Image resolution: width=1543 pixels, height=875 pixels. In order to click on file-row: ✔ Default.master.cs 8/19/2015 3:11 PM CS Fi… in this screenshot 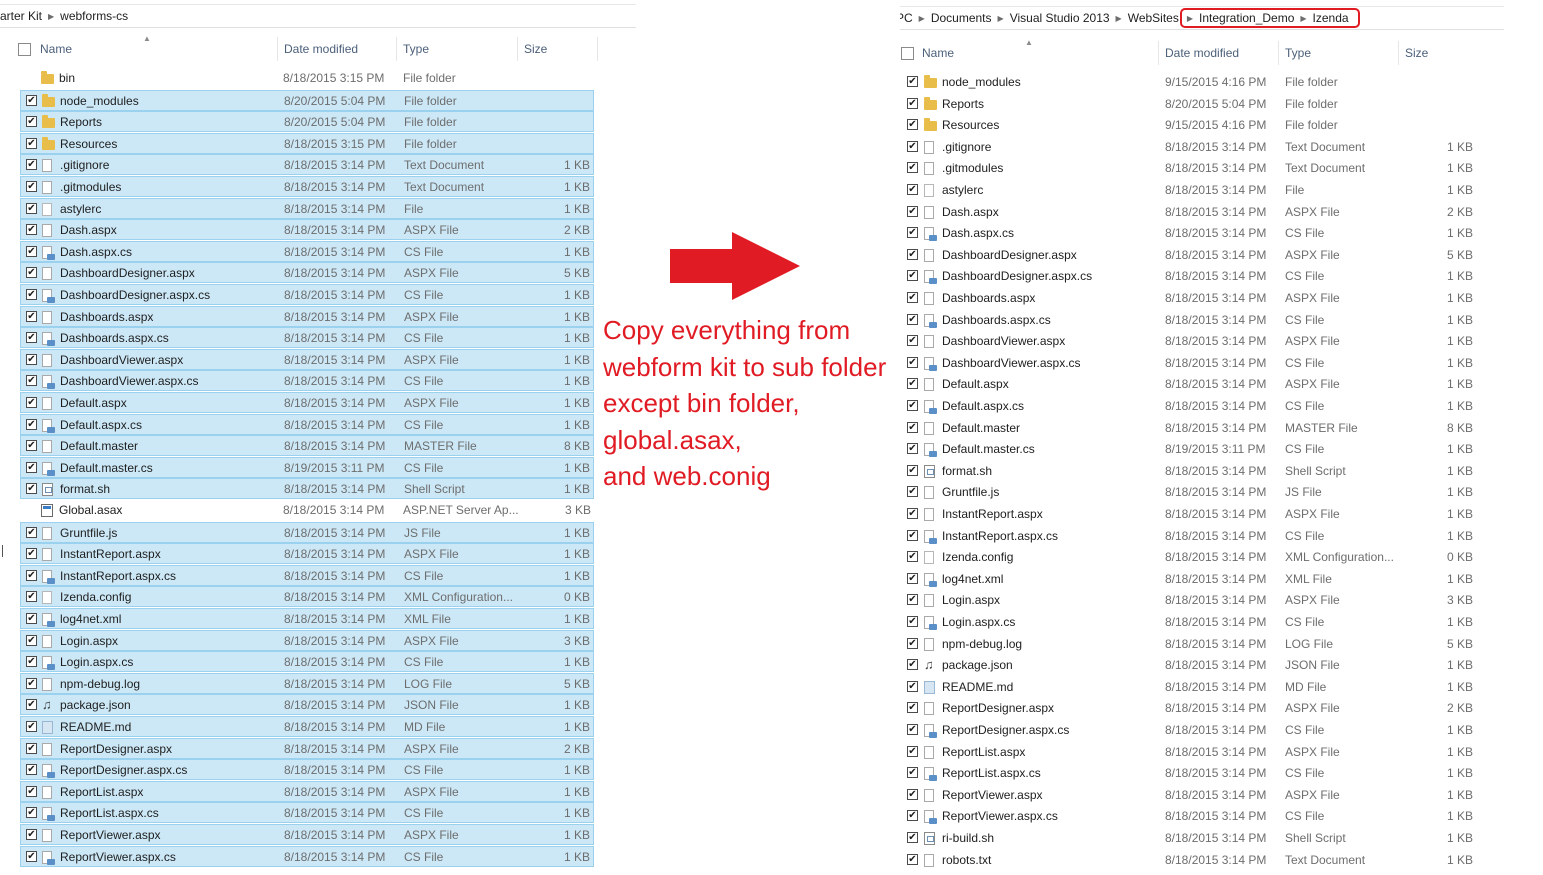, I will do `click(307, 467)`.